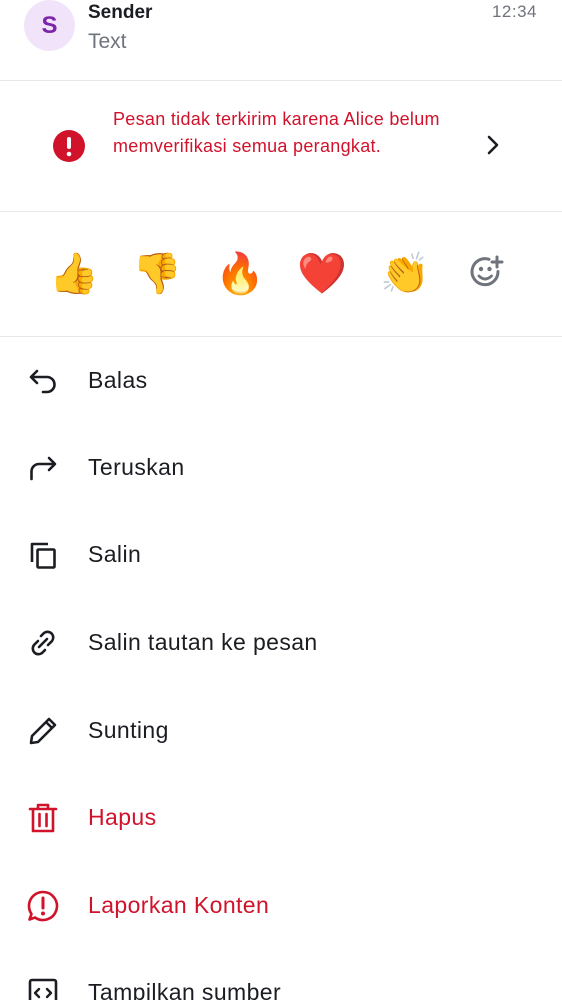 The height and width of the screenshot is (1000, 562). I want to click on reaction-bar: 👍 👎 🔥 ❤️ 👏, so click(281, 274).